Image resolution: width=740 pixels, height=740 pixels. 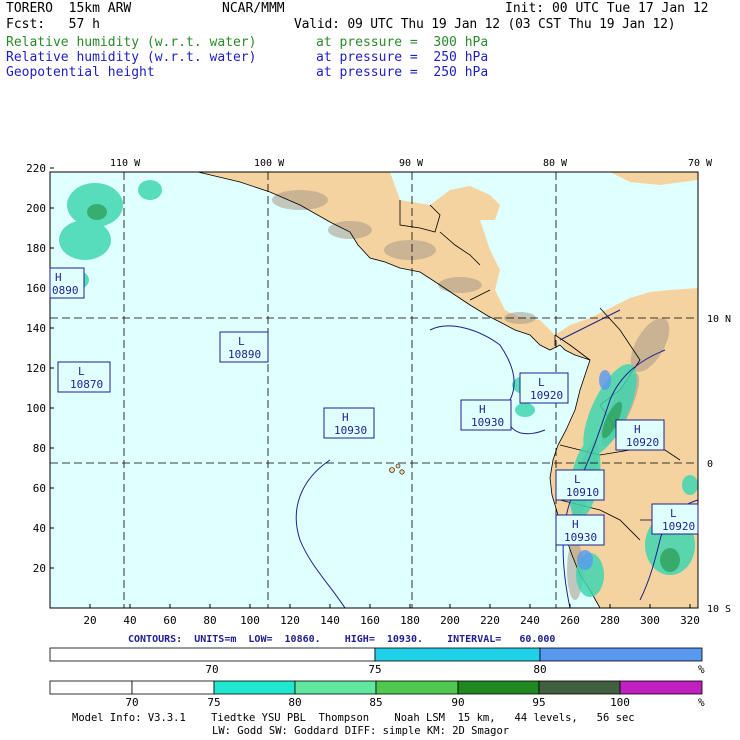 I want to click on lat-label-10s: 10 S, so click(x=719, y=609).